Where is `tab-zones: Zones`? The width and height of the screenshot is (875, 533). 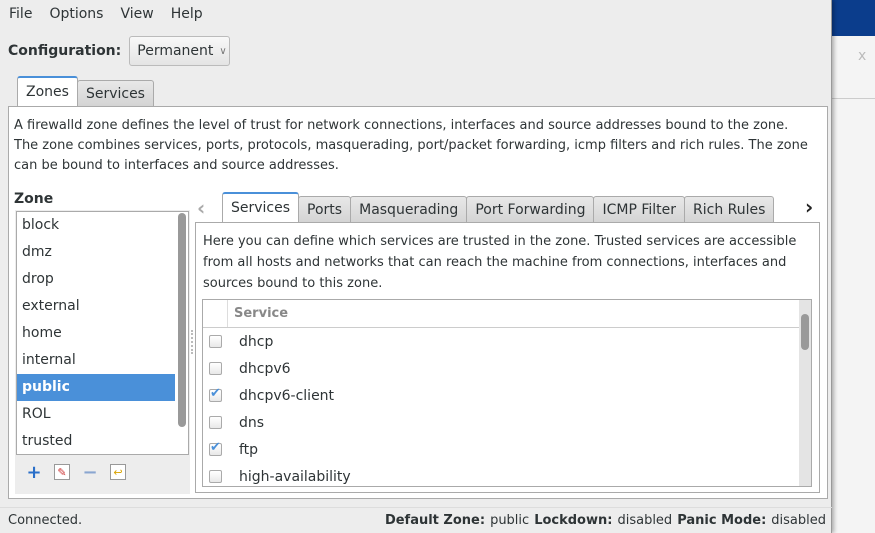 tab-zones: Zones is located at coordinates (47, 91).